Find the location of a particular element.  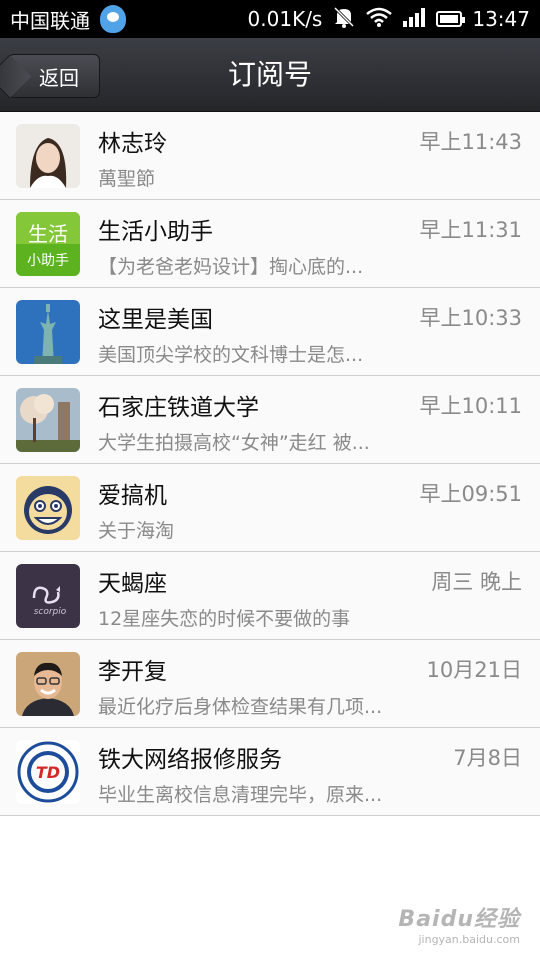

item-time: 早上10:11 is located at coordinates (470, 406).